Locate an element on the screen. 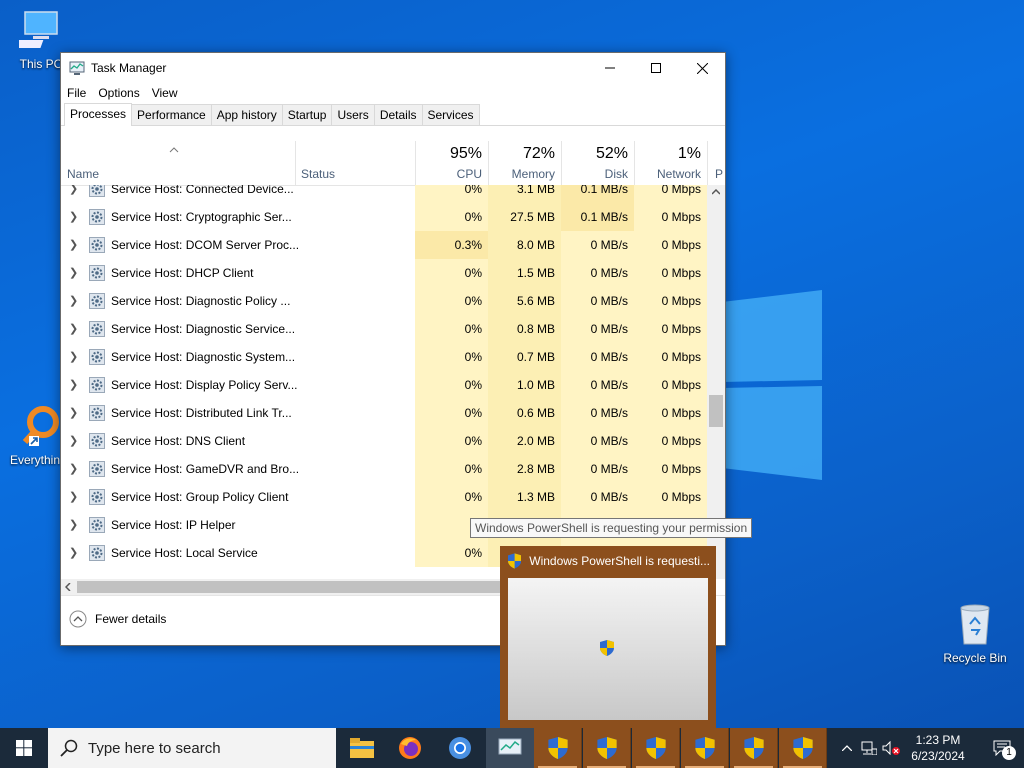 The image size is (1024, 768). uac-shield-icon is located at coordinates (655, 748).